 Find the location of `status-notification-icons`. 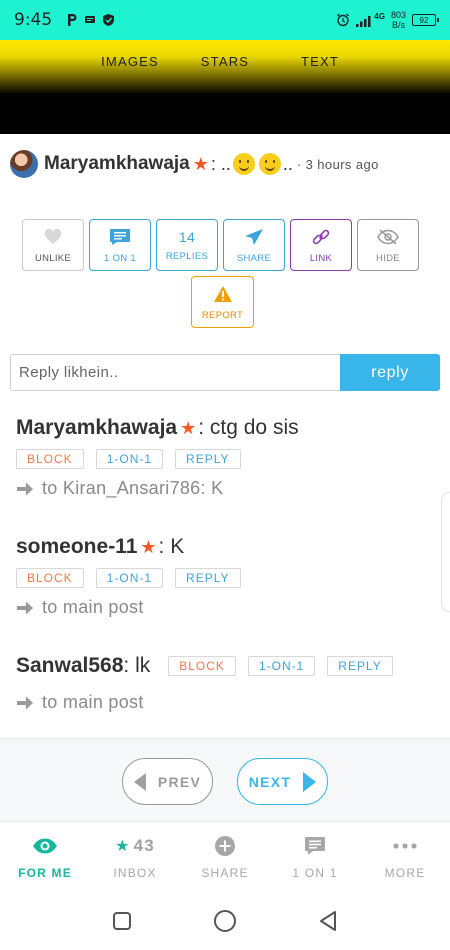

status-notification-icons is located at coordinates (90, 20).